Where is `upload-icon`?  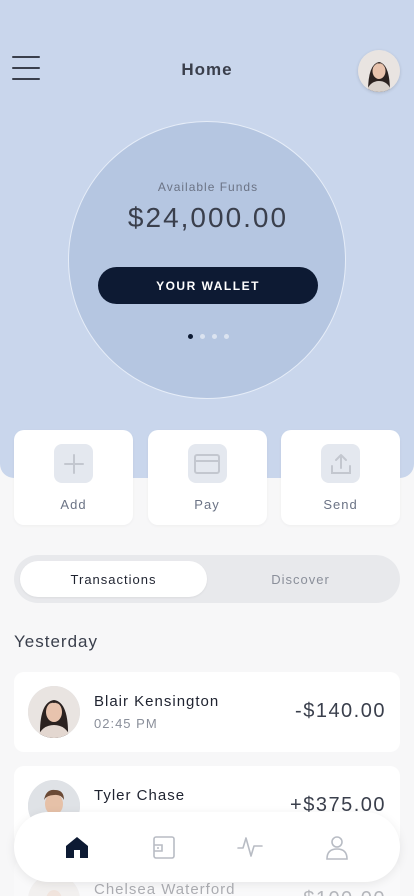
upload-icon is located at coordinates (340, 463).